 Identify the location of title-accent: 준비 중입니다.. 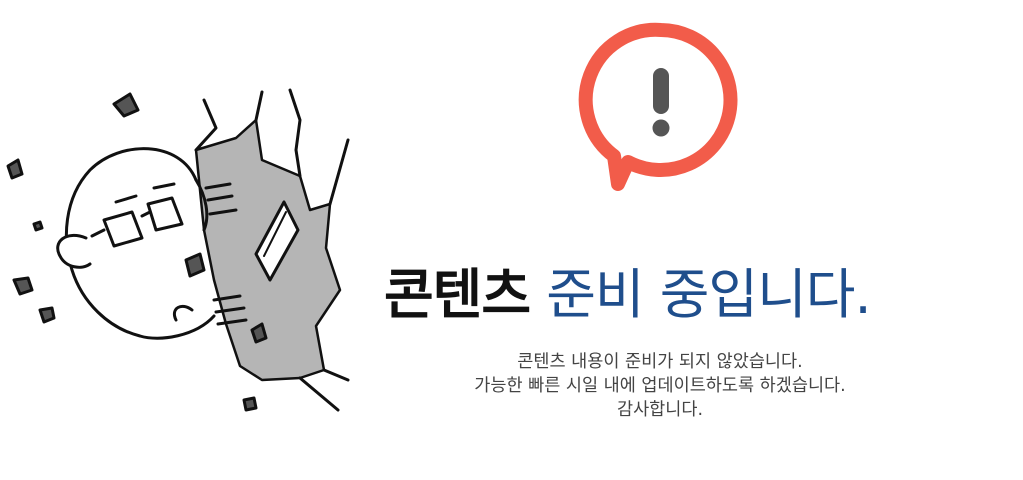
(708, 294).